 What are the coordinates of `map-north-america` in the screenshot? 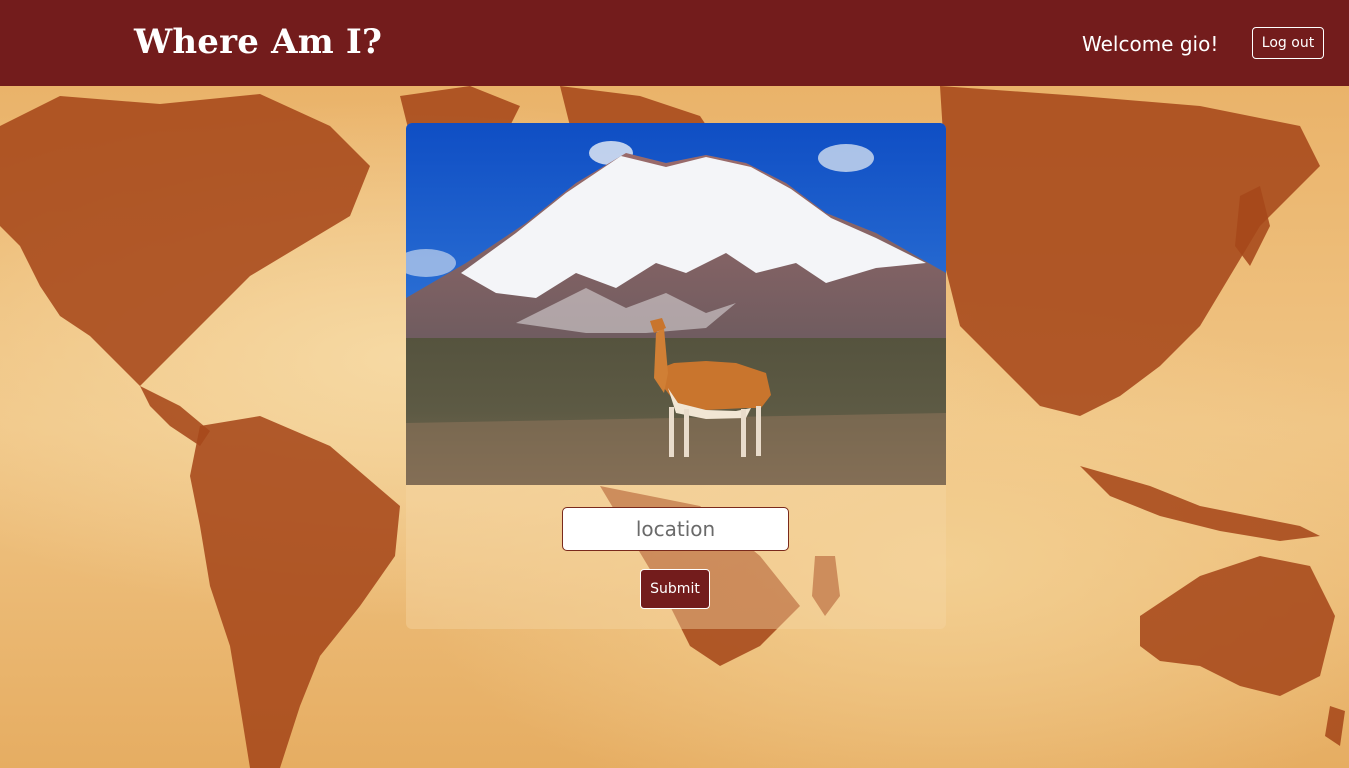 It's located at (185, 240).